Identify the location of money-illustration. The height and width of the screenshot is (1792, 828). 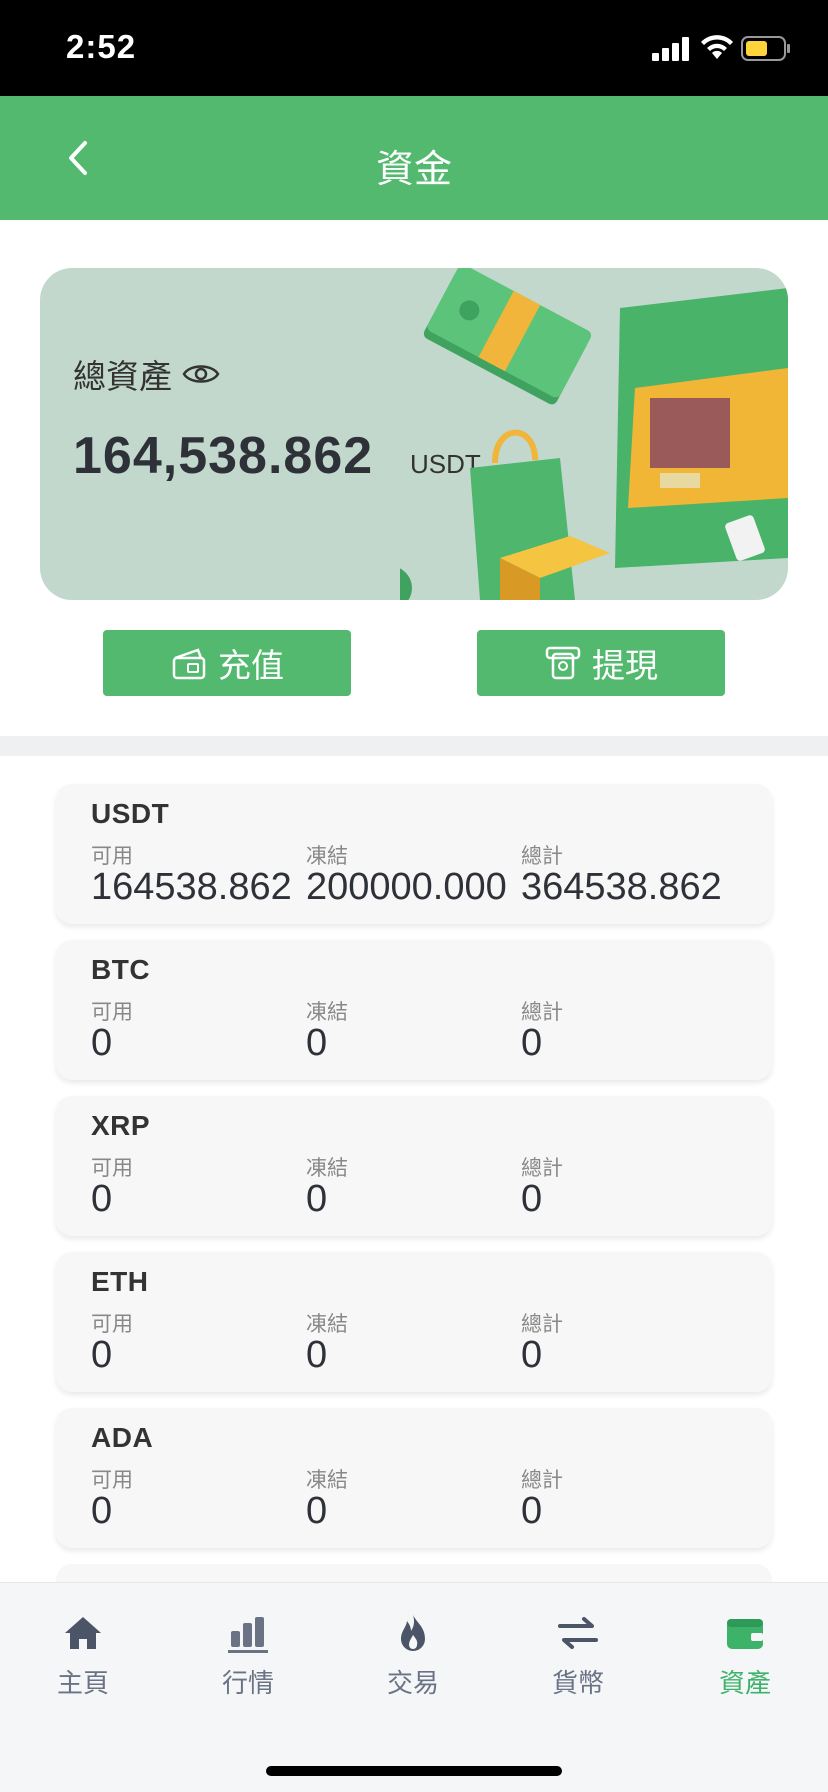
(594, 434).